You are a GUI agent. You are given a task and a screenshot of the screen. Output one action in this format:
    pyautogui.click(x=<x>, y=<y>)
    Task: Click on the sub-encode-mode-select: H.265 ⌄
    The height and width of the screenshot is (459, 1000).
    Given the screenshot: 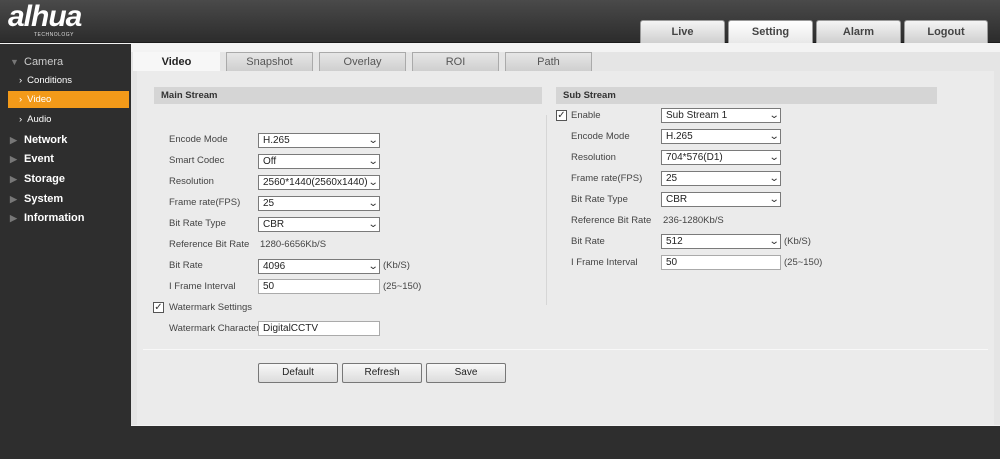 What is the action you would take?
    pyautogui.click(x=721, y=136)
    